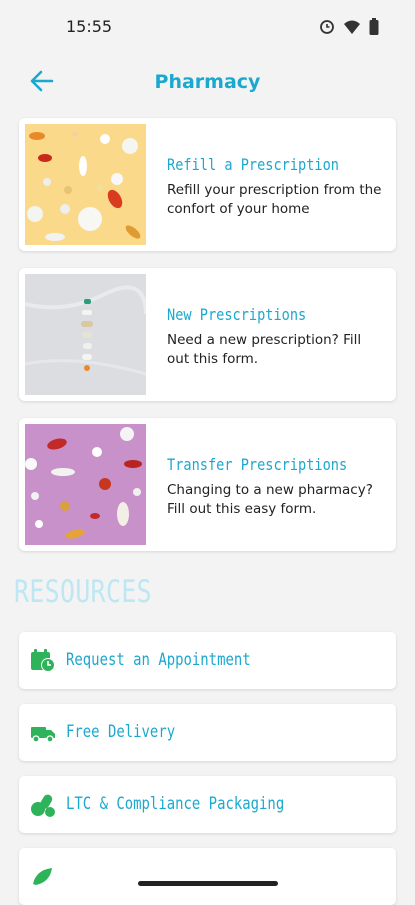  Describe the element at coordinates (89, 26) in the screenshot. I see `status-time: 15:55` at that location.